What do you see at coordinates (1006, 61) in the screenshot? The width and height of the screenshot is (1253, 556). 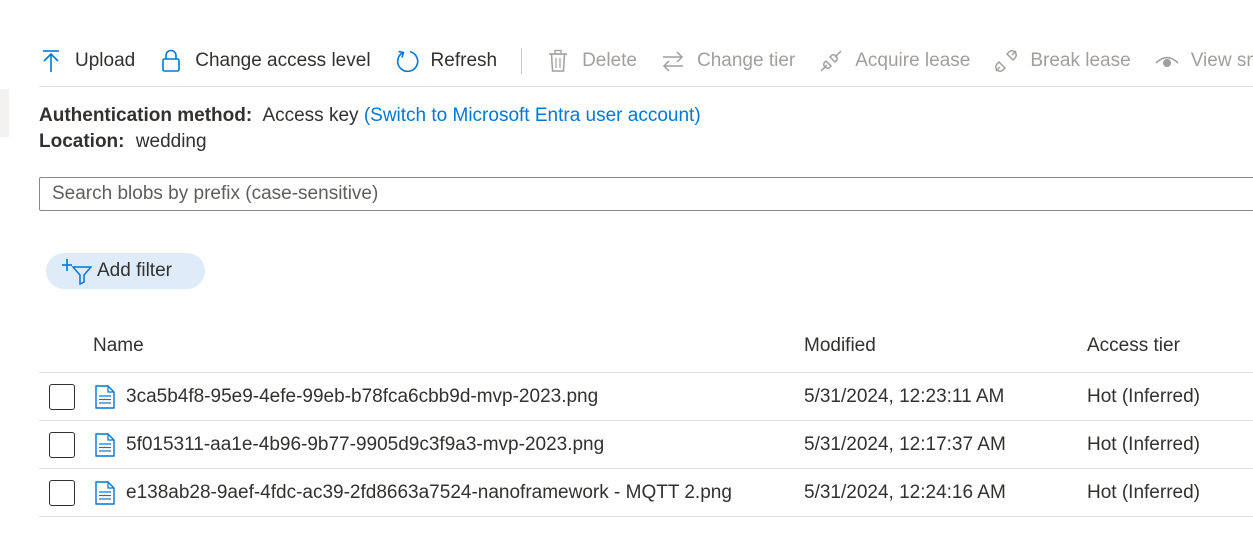 I see `unplug-icon` at bounding box center [1006, 61].